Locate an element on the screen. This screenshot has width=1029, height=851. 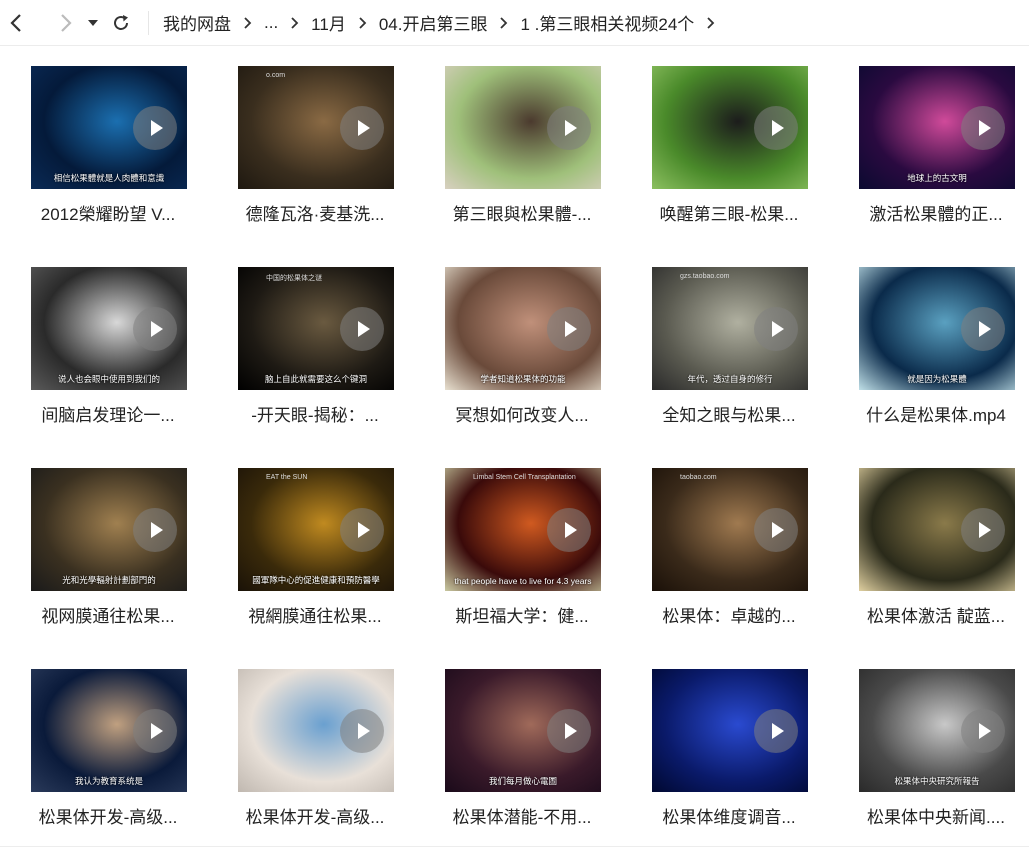
video-thumbnail: 中国的松果体之谜脑上自此就需要这么个键洞 is located at coordinates (316, 328).